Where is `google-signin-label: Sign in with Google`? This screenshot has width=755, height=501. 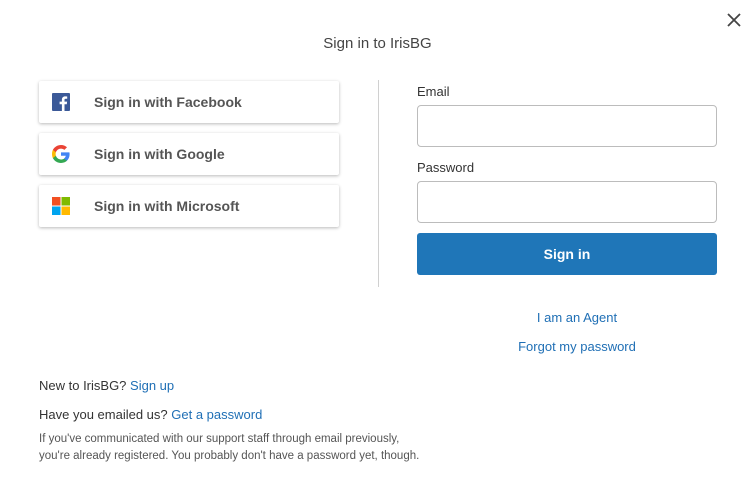
google-signin-label: Sign in with Google is located at coordinates (159, 154).